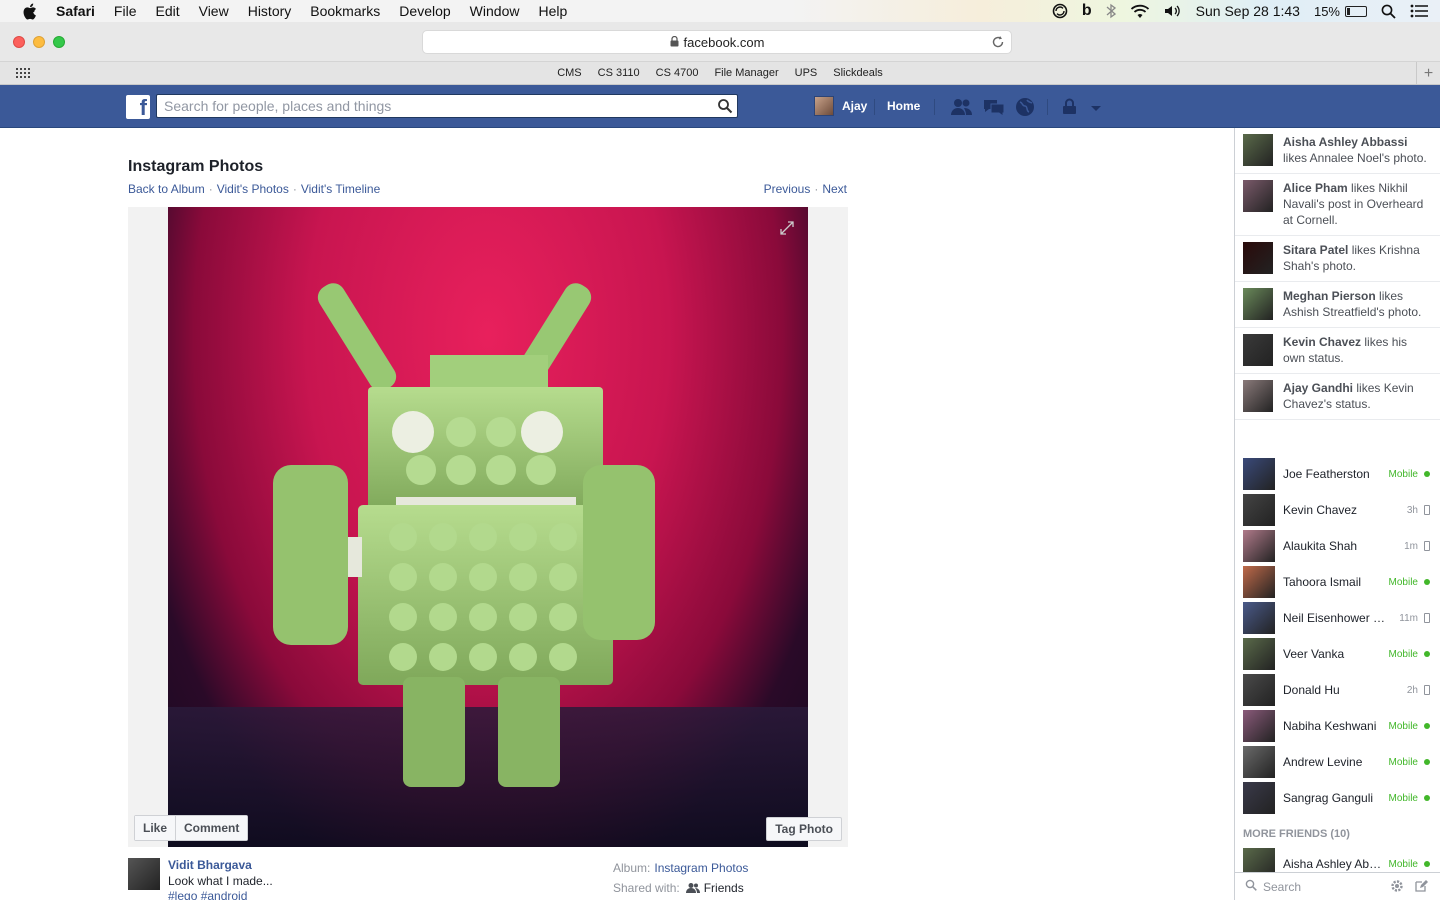 This screenshot has width=1440, height=900. I want to click on chat-search-bar: Search, so click(1337, 886).